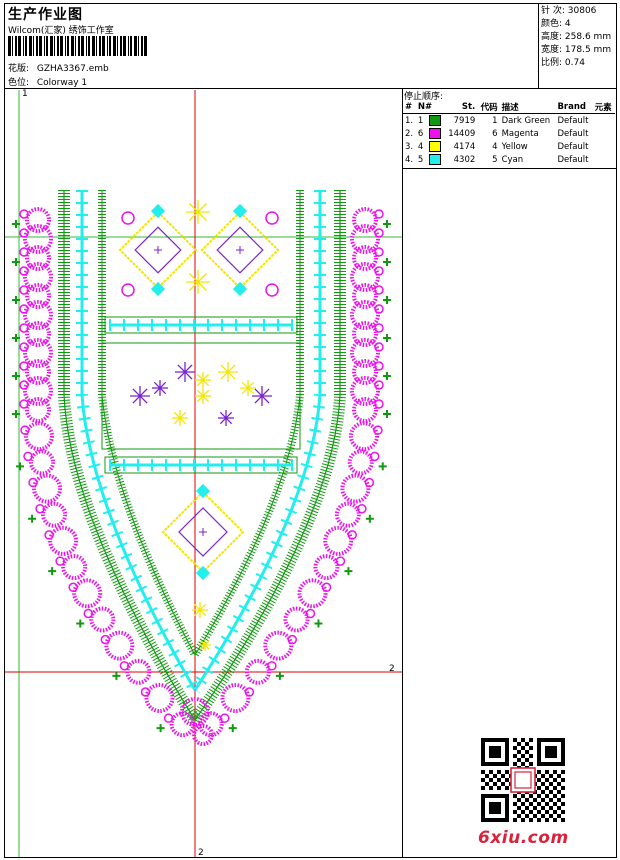 The height and width of the screenshot is (860, 620). Describe the element at coordinates (464, 120) in the screenshot. I see `row-stitches: 7919` at that location.